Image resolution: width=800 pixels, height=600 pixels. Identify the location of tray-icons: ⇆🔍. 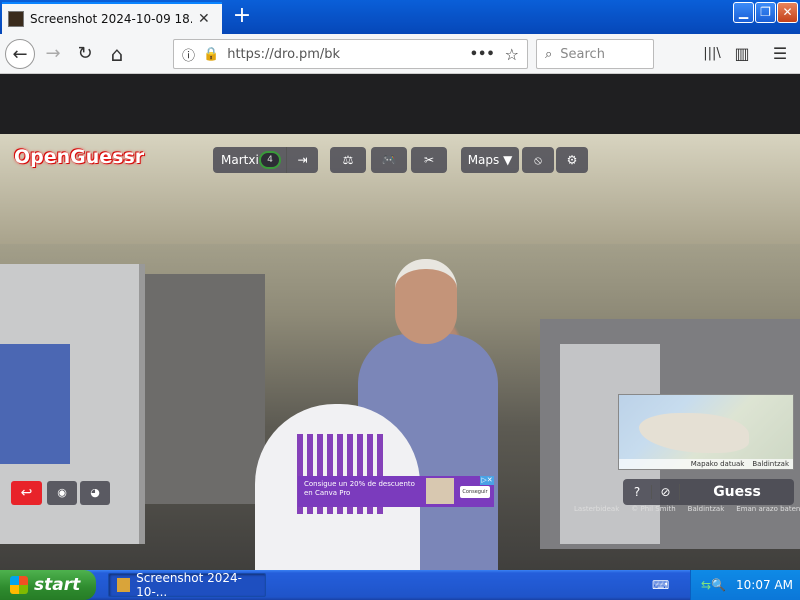
(713, 585).